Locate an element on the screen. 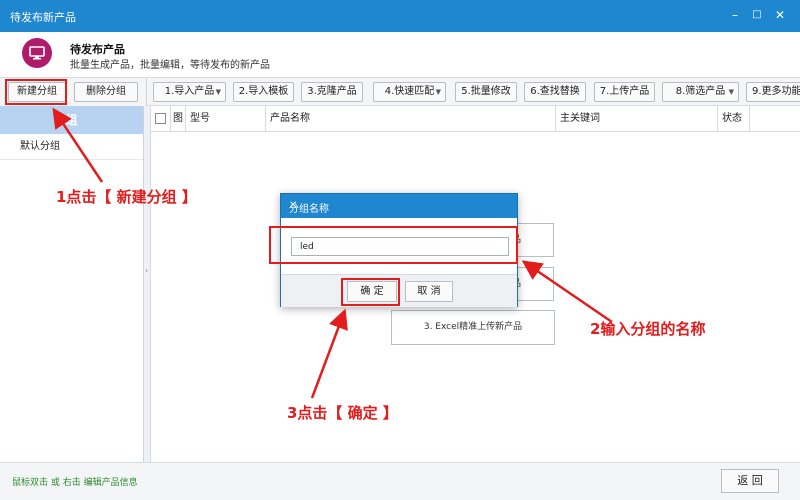 This screenshot has height=500, width=800. annotation-step2: 2输入分组的名称 is located at coordinates (648, 329).